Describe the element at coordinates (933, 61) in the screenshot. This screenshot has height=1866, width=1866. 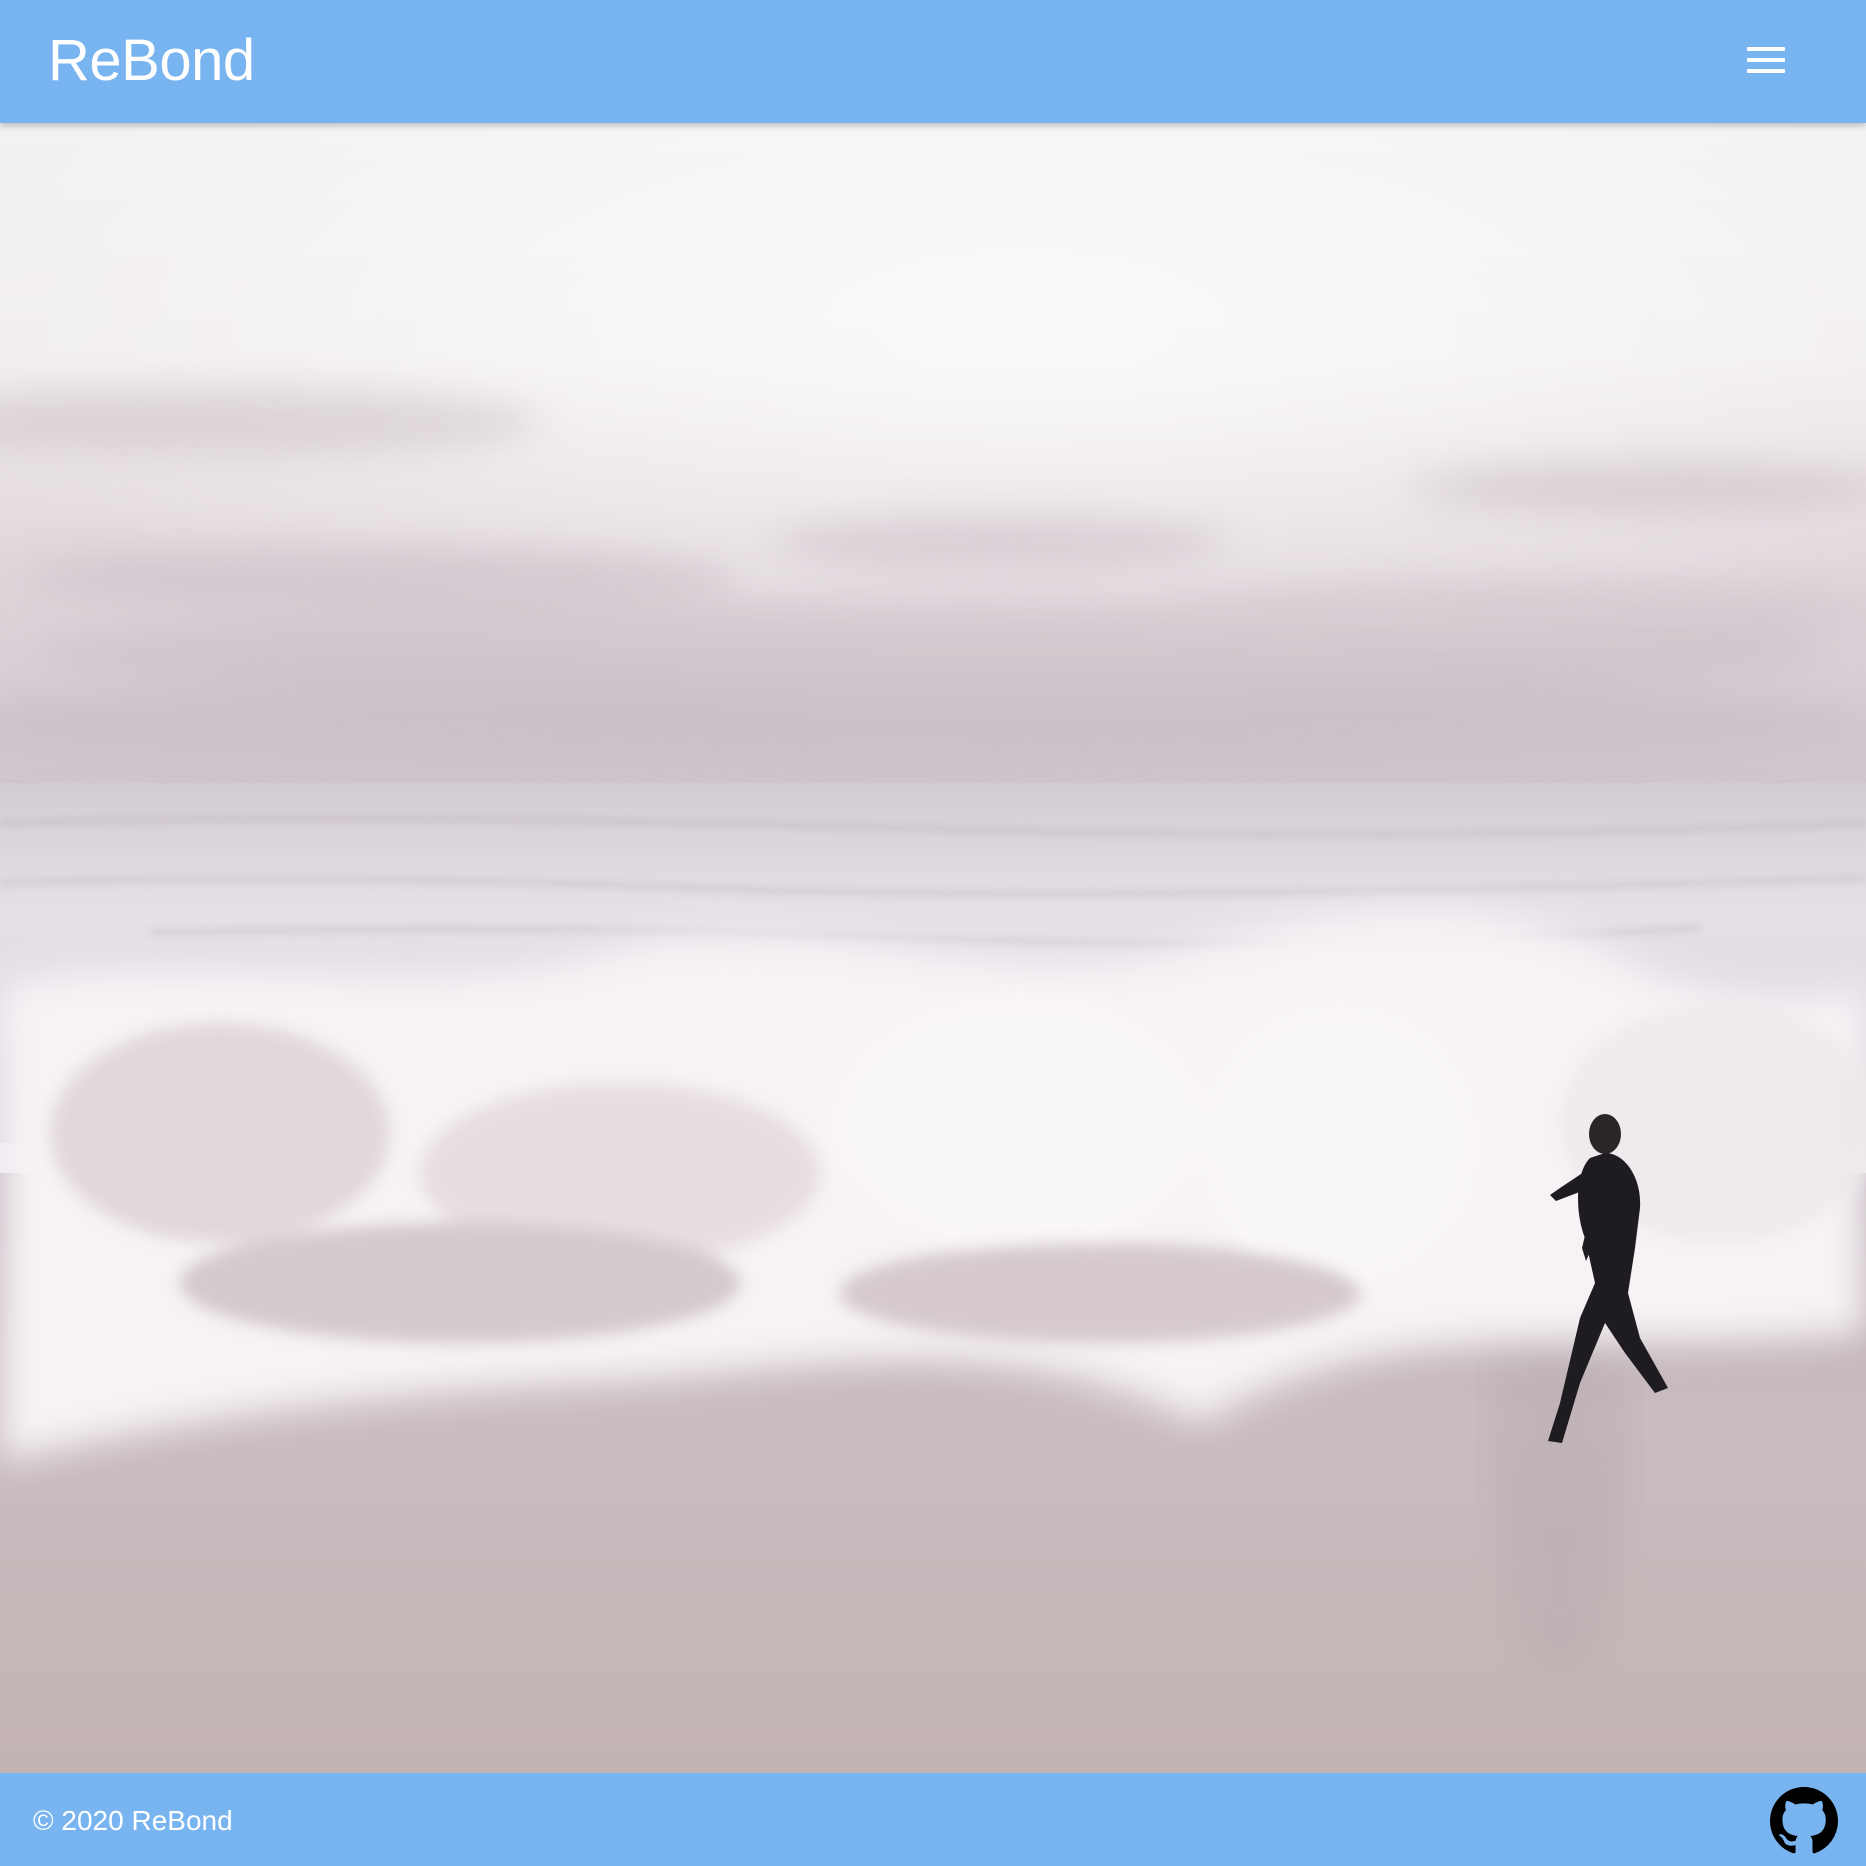
I see `app-bar: ReBond` at that location.